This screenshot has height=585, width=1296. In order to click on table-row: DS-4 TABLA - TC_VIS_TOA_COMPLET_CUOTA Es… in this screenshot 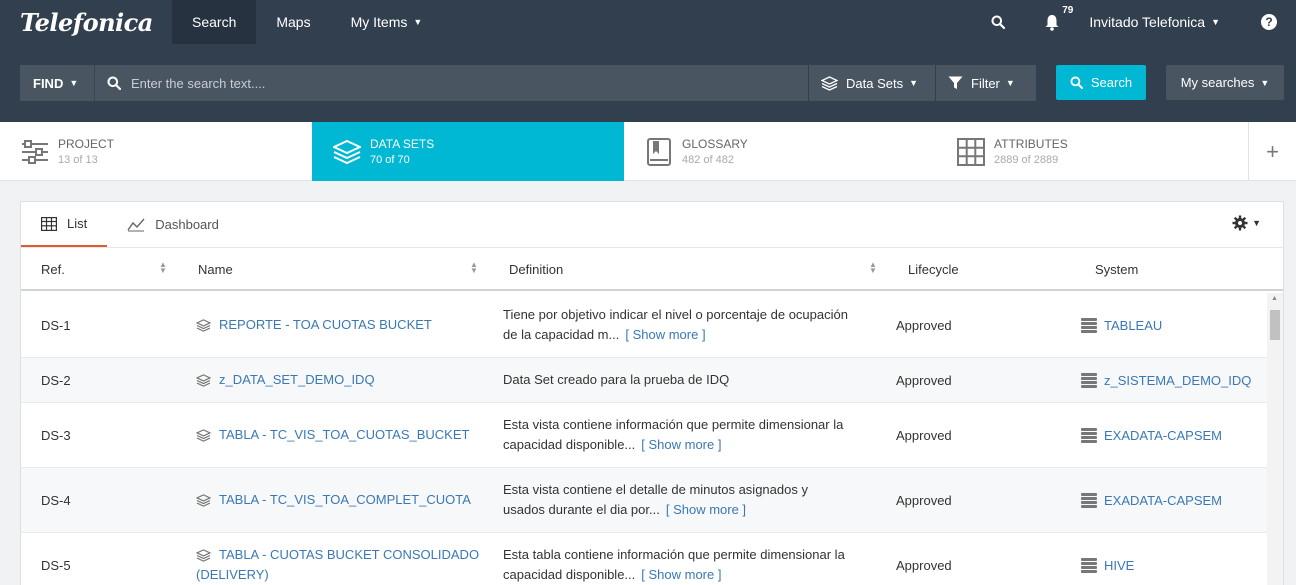, I will do `click(644, 500)`.